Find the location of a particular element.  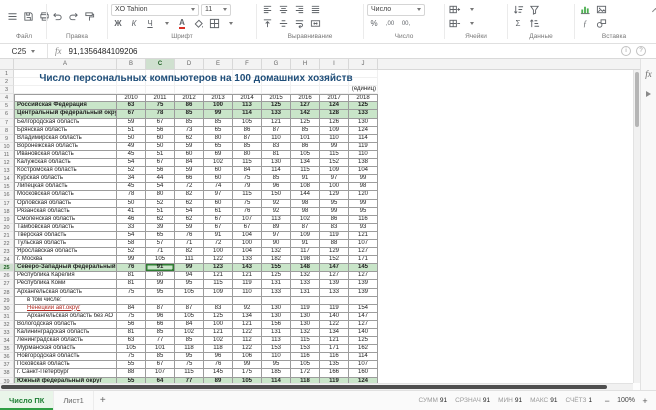

cell-C29 is located at coordinates (160, 300).